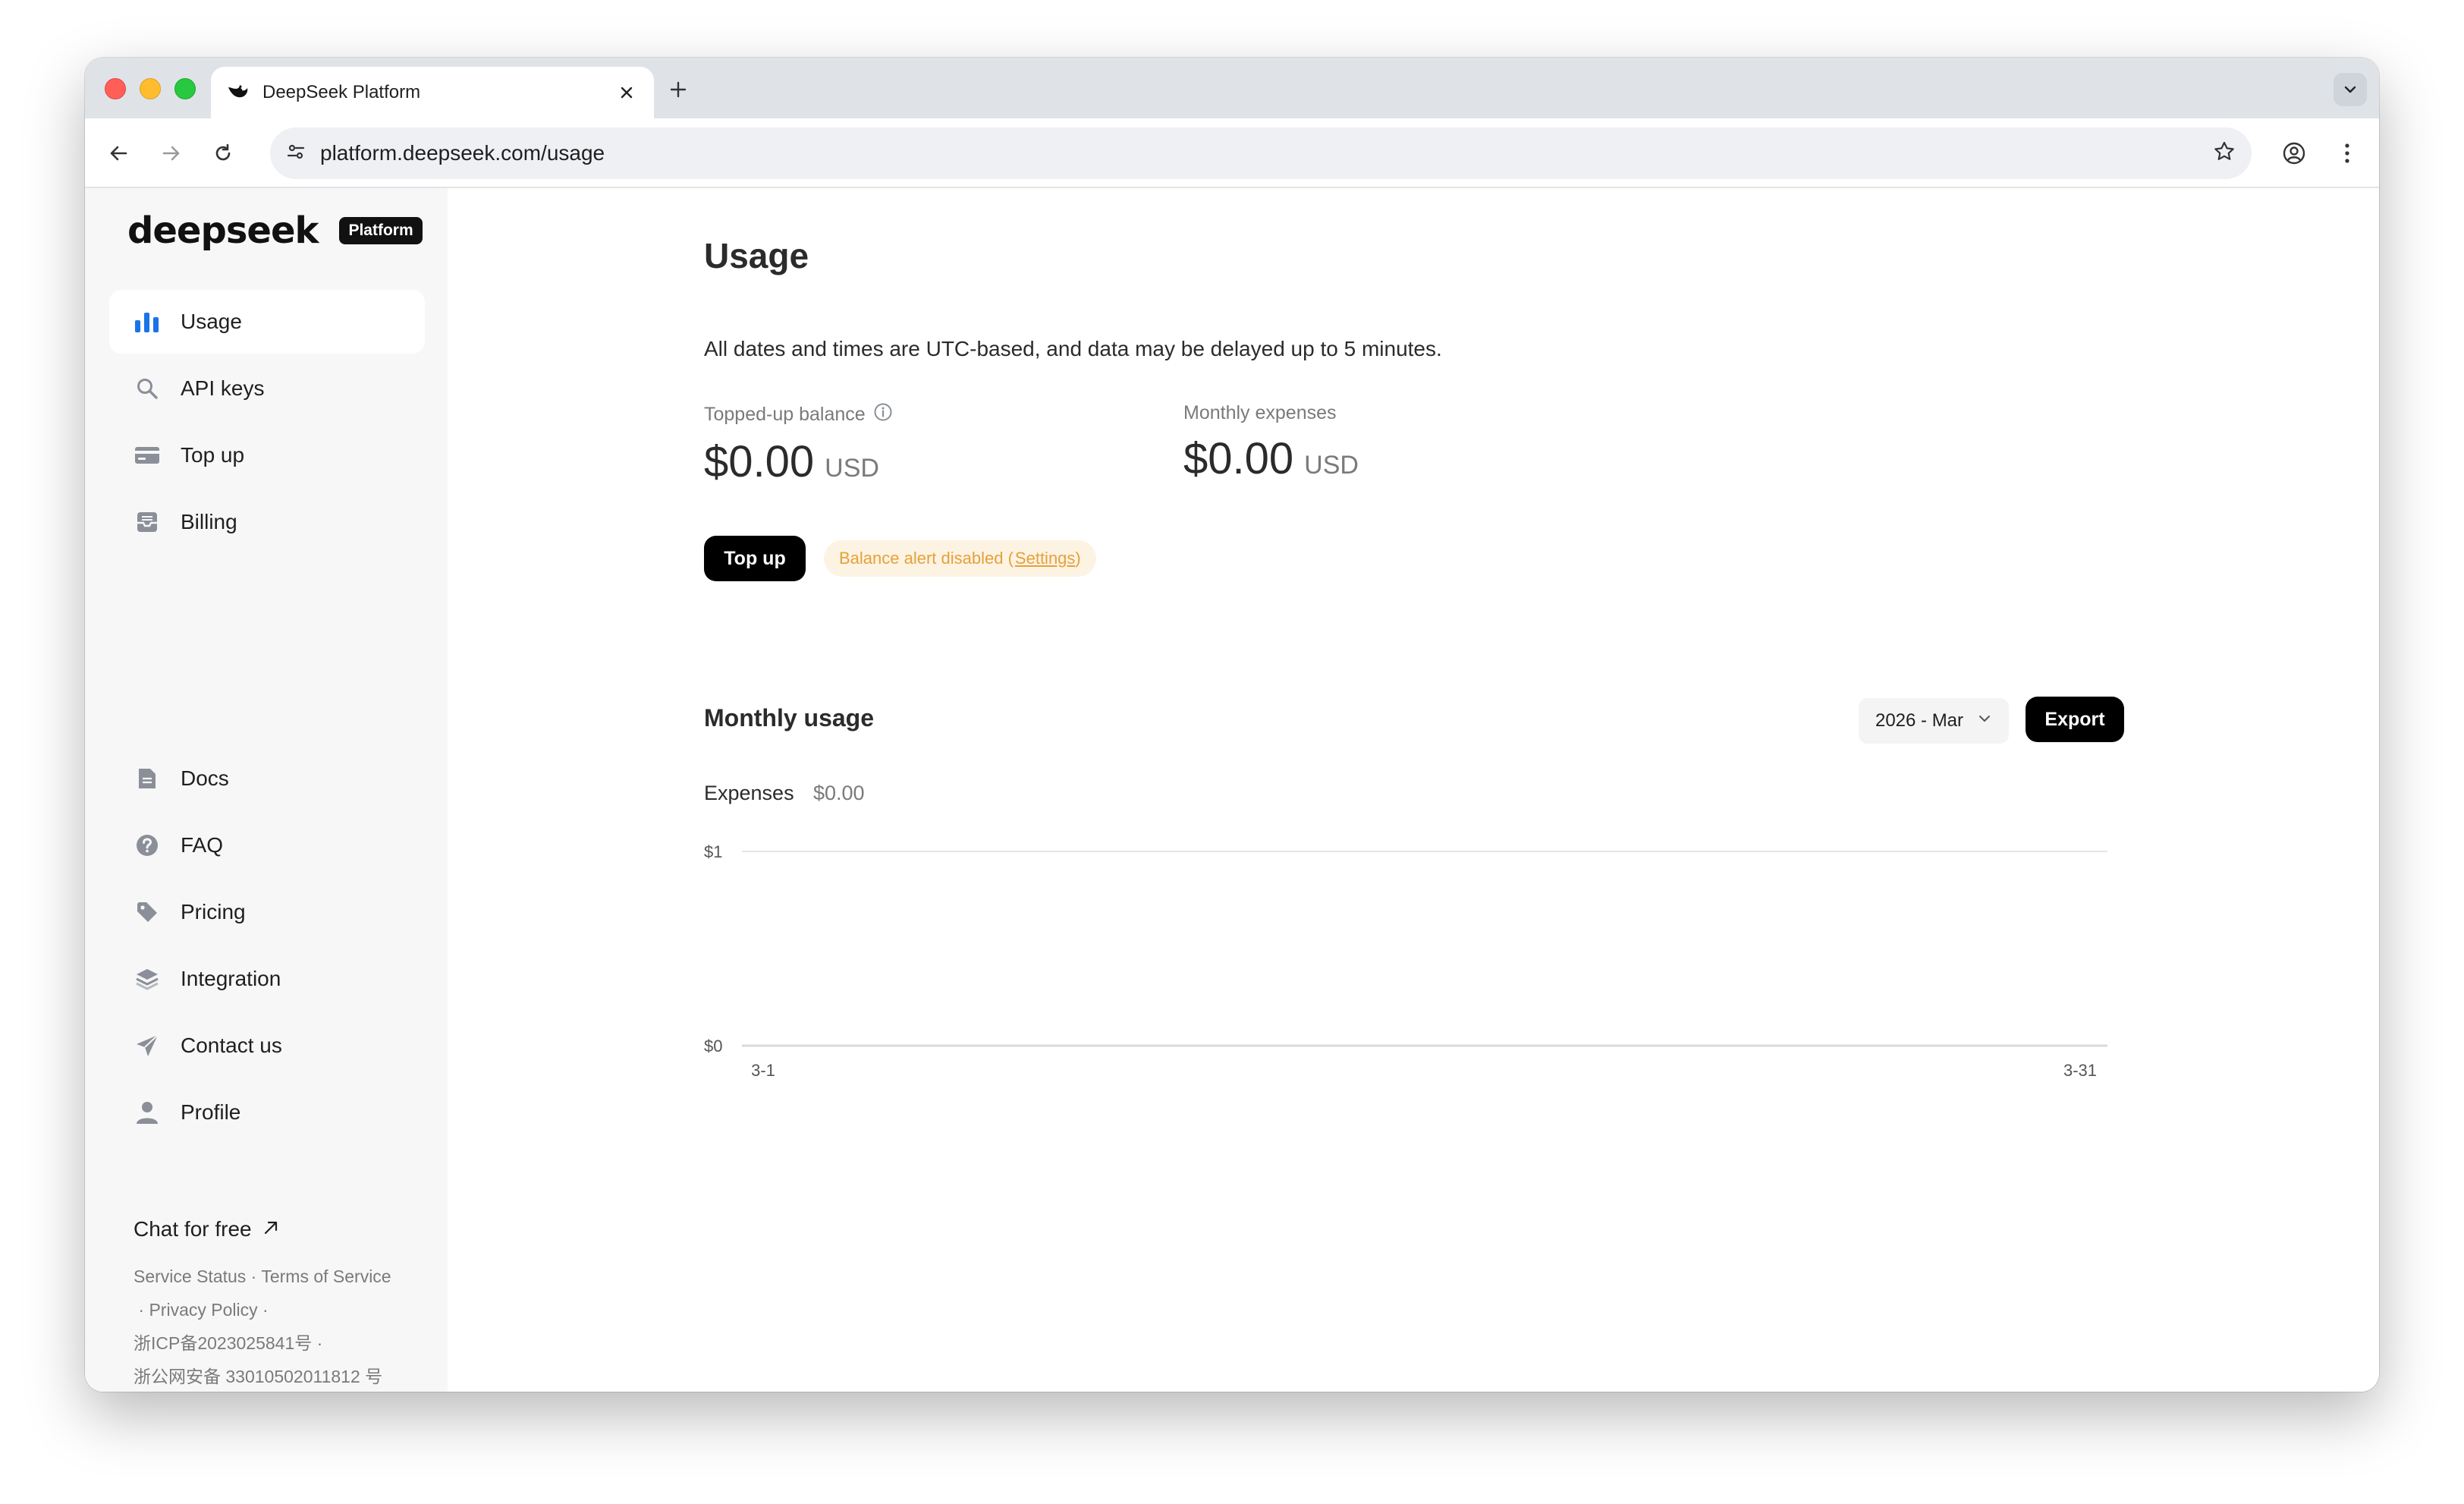 Image resolution: width=2464 pixels, height=1504 pixels. I want to click on chat-for-free-label: Chat for free, so click(193, 1229).